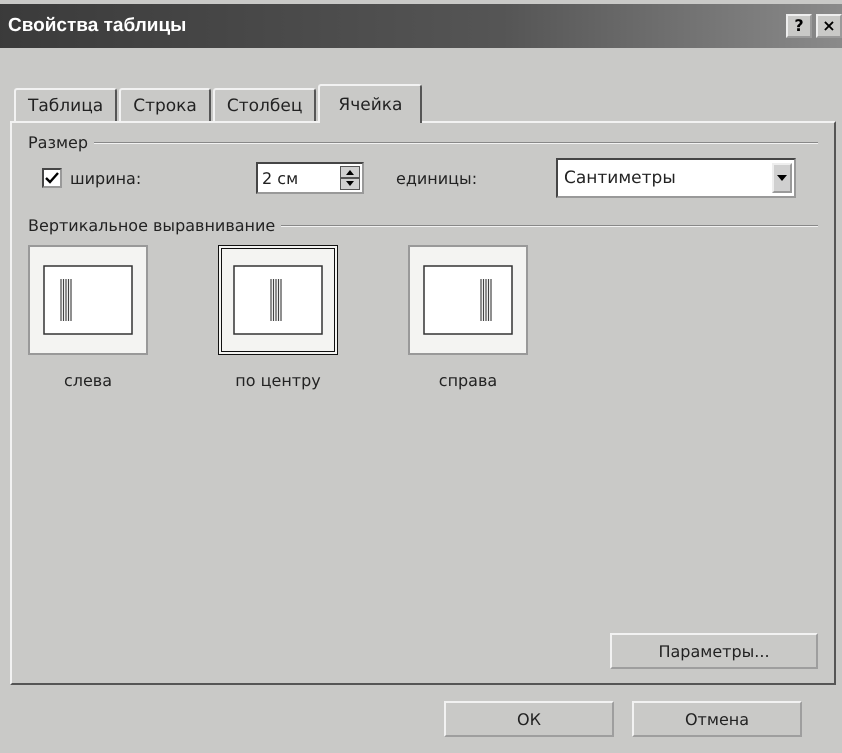 The width and height of the screenshot is (842, 753). Describe the element at coordinates (676, 178) in the screenshot. I see `units-dropdown: Сантиметры` at that location.